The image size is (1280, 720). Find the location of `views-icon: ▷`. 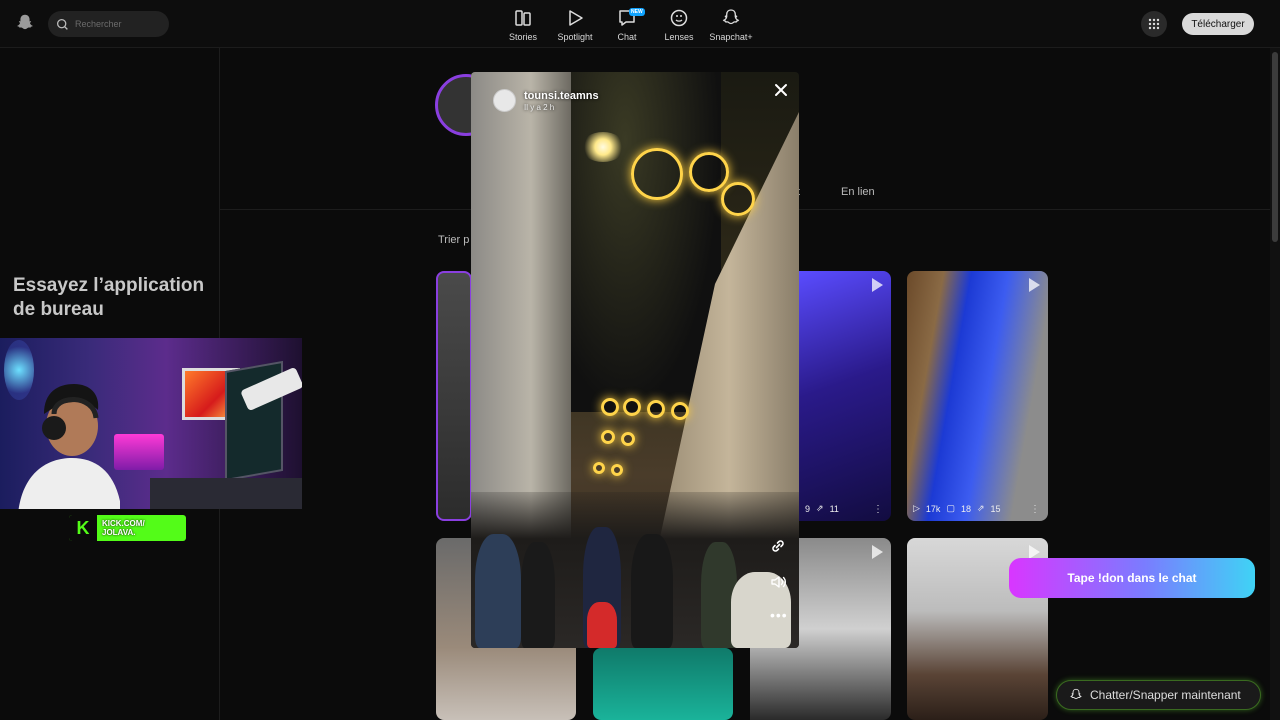

views-icon: ▷ is located at coordinates (916, 508).